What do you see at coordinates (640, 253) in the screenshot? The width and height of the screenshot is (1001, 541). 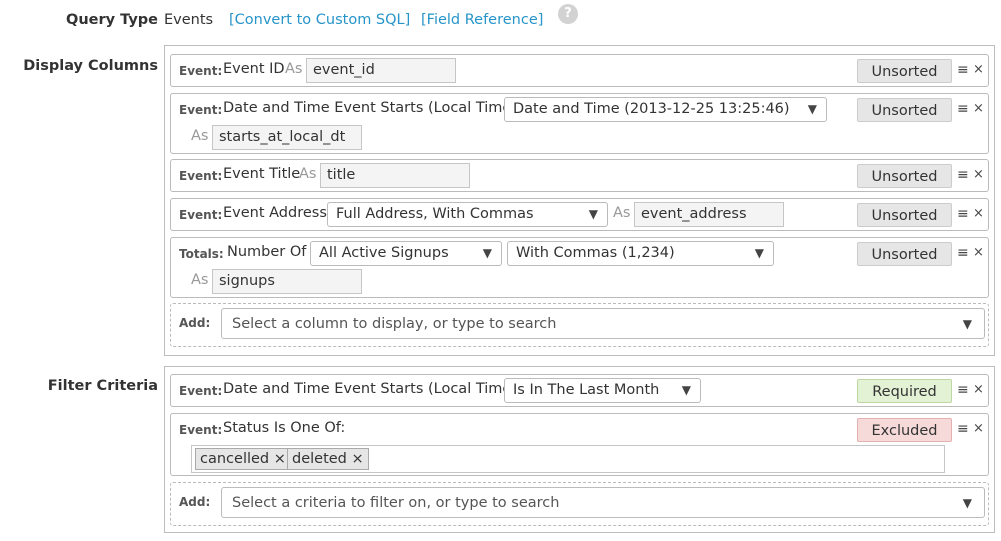 I see `number-format-select: With Commas (1,234) ▼` at bounding box center [640, 253].